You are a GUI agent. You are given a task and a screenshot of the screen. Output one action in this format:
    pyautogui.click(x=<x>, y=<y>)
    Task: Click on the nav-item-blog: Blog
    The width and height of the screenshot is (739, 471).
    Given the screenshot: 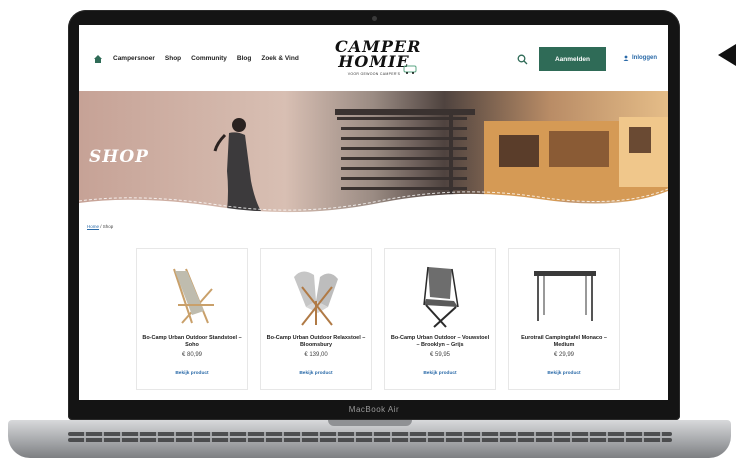 What is the action you would take?
    pyautogui.click(x=244, y=58)
    